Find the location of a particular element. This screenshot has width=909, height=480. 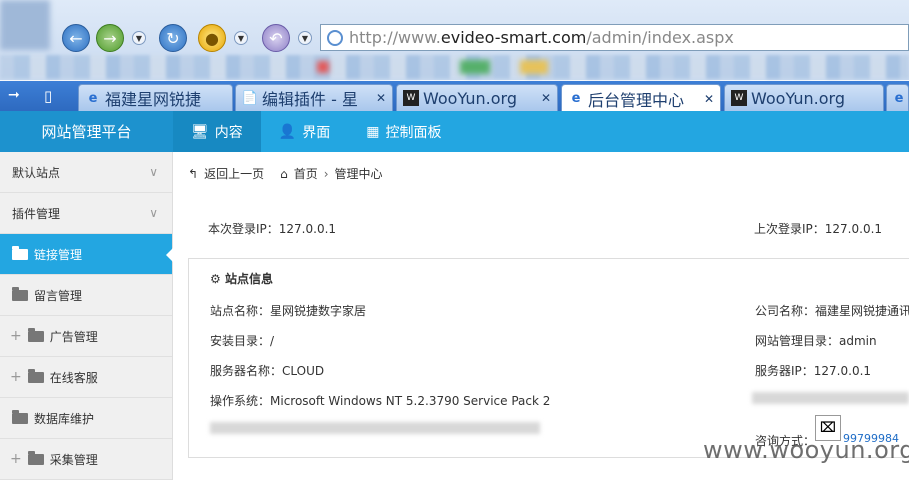

home-link: 首页 is located at coordinates (306, 173).